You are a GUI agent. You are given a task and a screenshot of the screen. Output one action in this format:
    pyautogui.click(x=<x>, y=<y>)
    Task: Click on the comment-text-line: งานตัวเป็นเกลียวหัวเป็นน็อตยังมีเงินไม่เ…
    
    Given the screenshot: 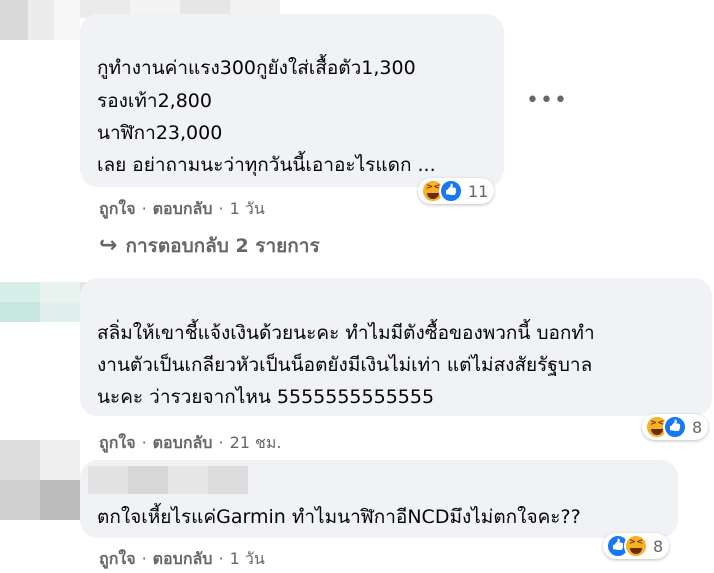 What is the action you would take?
    pyautogui.click(x=345, y=365)
    